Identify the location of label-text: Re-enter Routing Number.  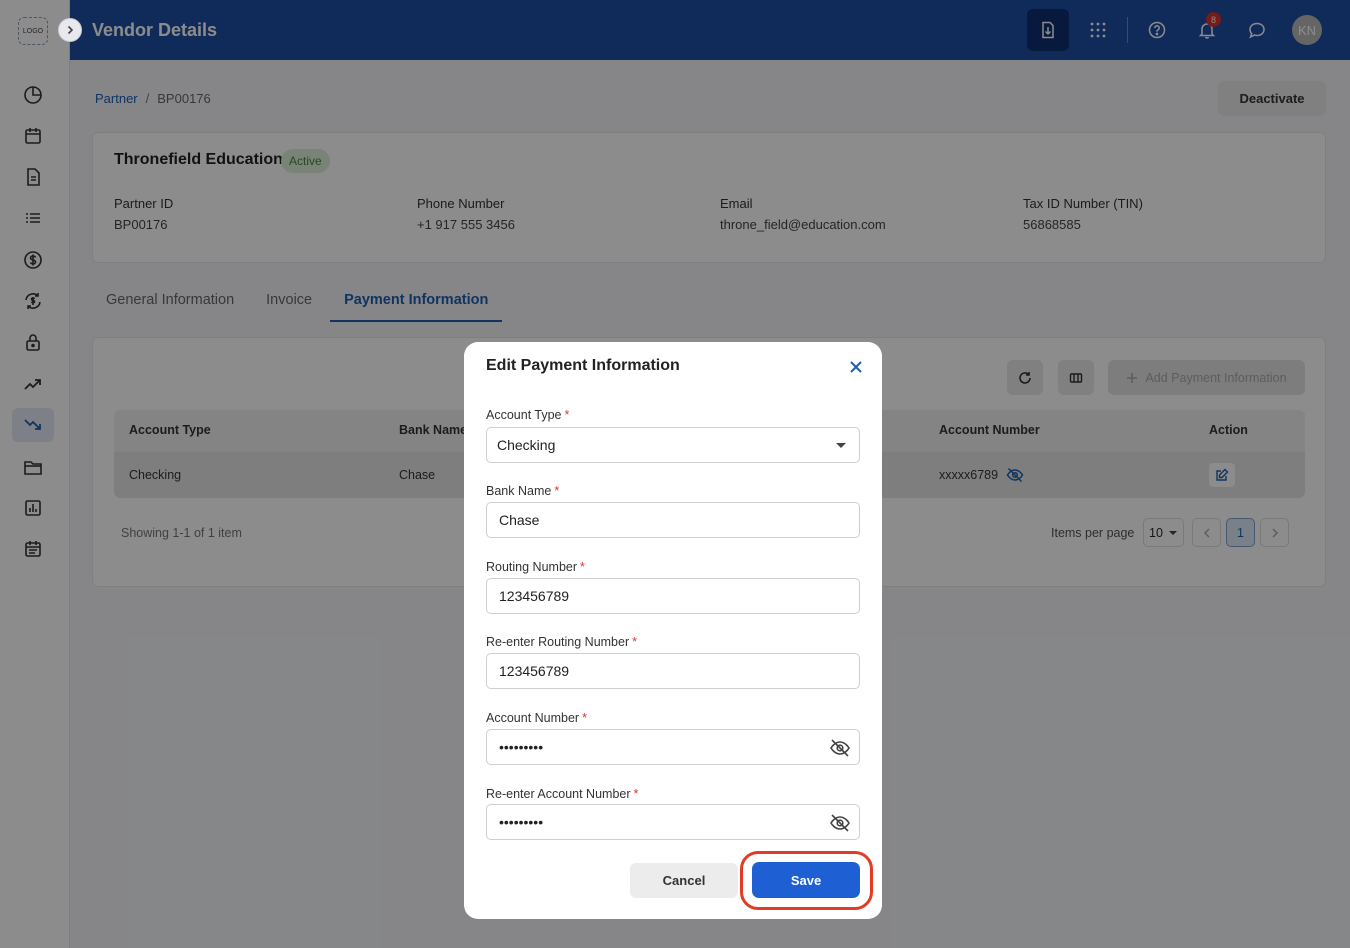
(558, 642).